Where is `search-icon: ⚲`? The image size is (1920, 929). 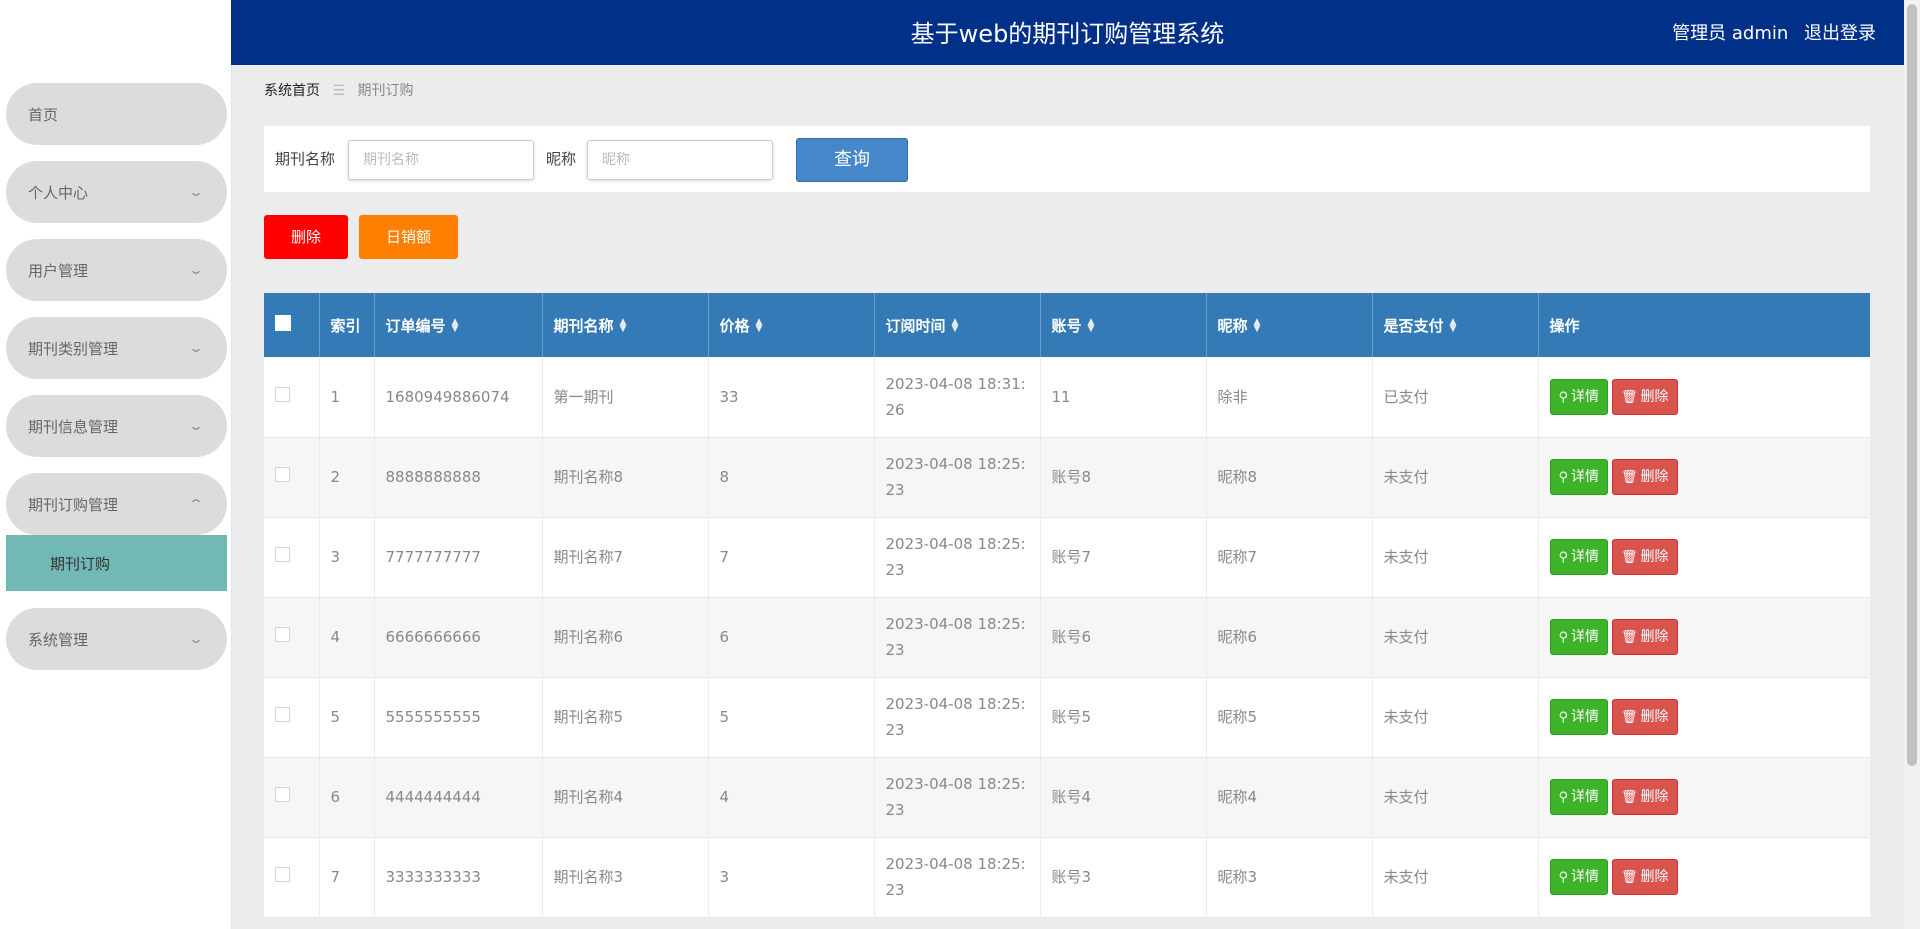 search-icon: ⚲ is located at coordinates (1563, 477).